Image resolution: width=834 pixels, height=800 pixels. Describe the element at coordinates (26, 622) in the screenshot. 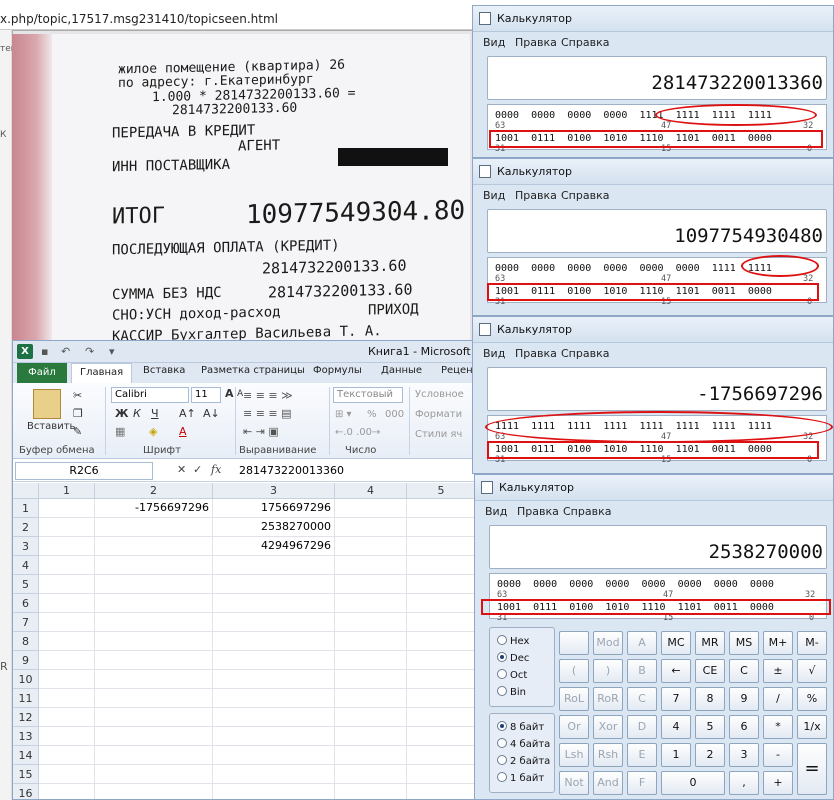

I see `row-header: 7` at that location.